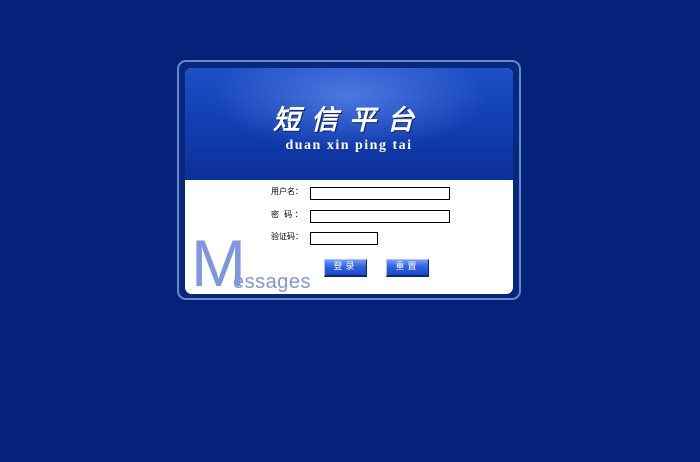  I want to click on reset-button: 重置, so click(407, 268).